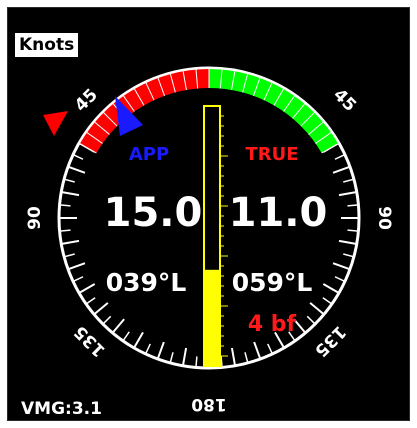 The image size is (417, 428). Describe the element at coordinates (329, 340) in the screenshot. I see `dial-label-135-right: 135` at that location.